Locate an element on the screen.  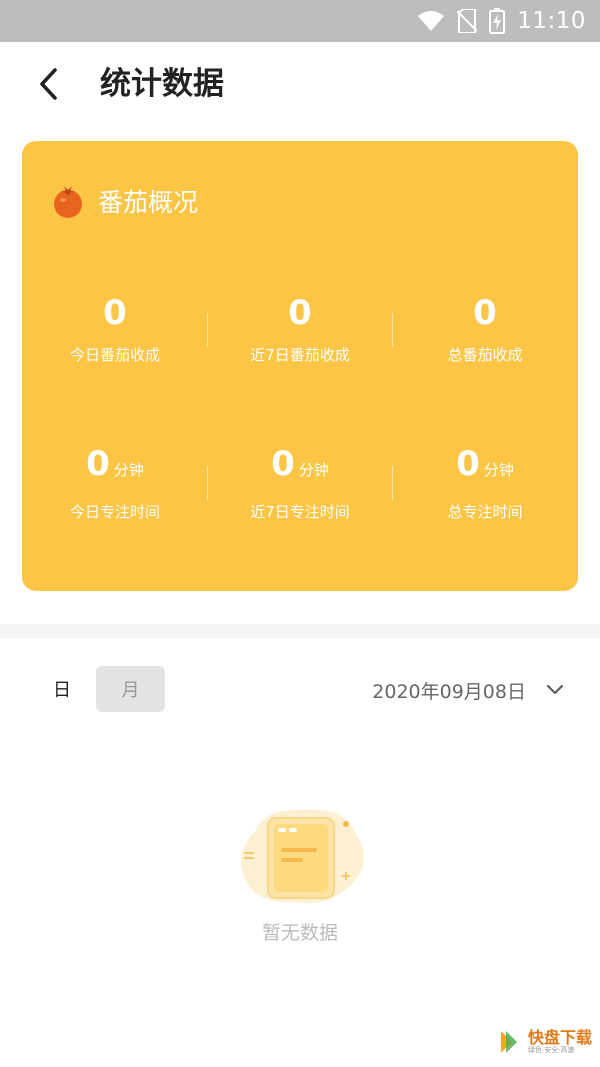
stat-label: 今日番茄收成 is located at coordinates (114, 355).